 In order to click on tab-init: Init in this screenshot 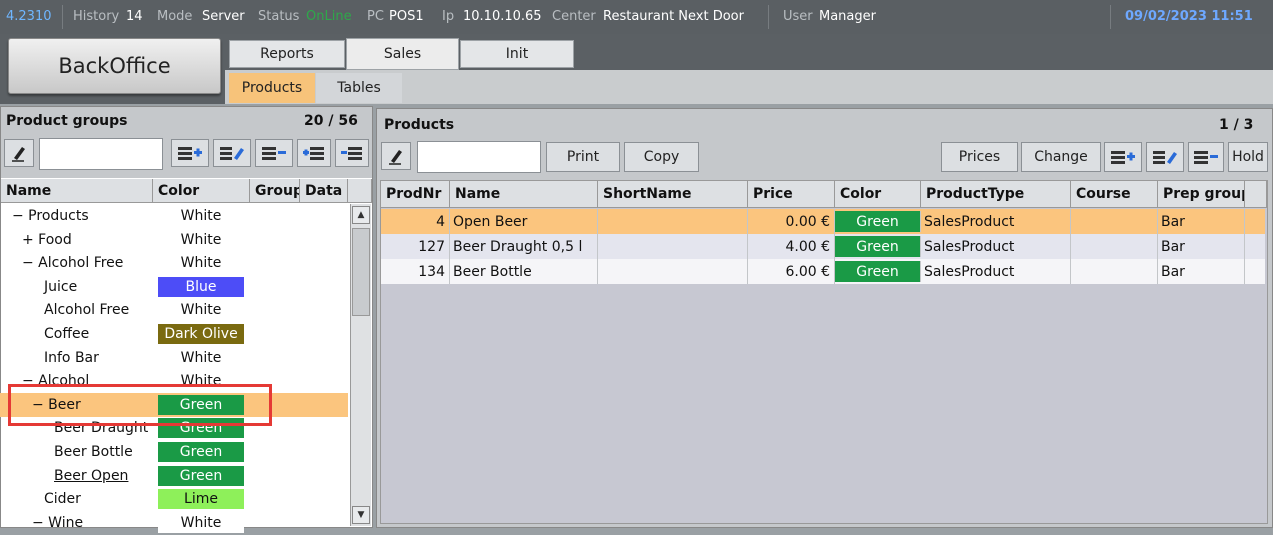, I will do `click(517, 54)`.